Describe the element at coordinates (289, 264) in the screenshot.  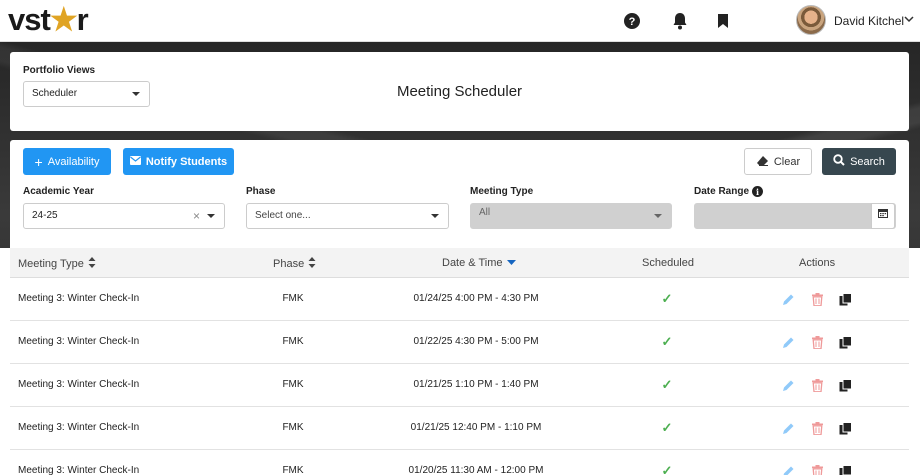
I see `column-phase-label: Phase` at that location.